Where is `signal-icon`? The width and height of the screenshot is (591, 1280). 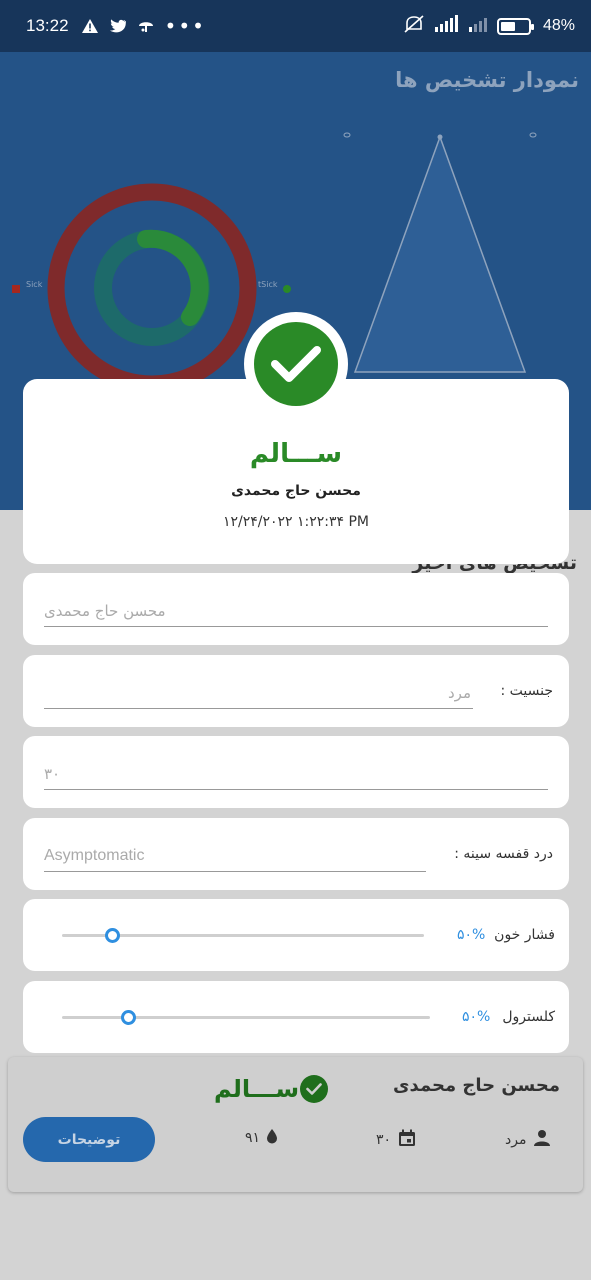
signal-icon is located at coordinates (446, 26).